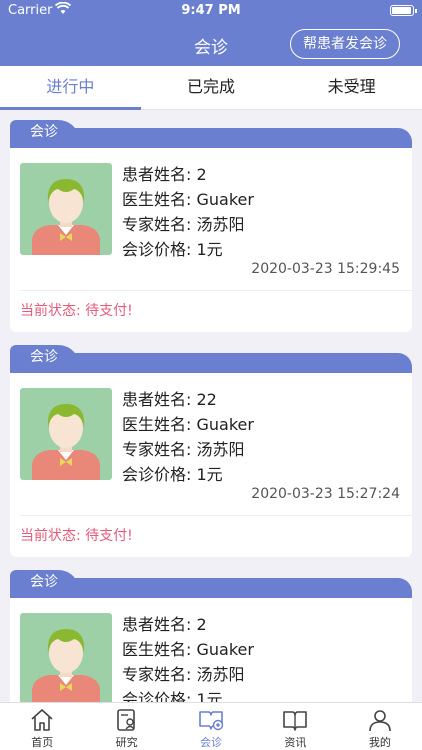 The width and height of the screenshot is (422, 750). I want to click on tabbar-label: 首页, so click(42, 742).